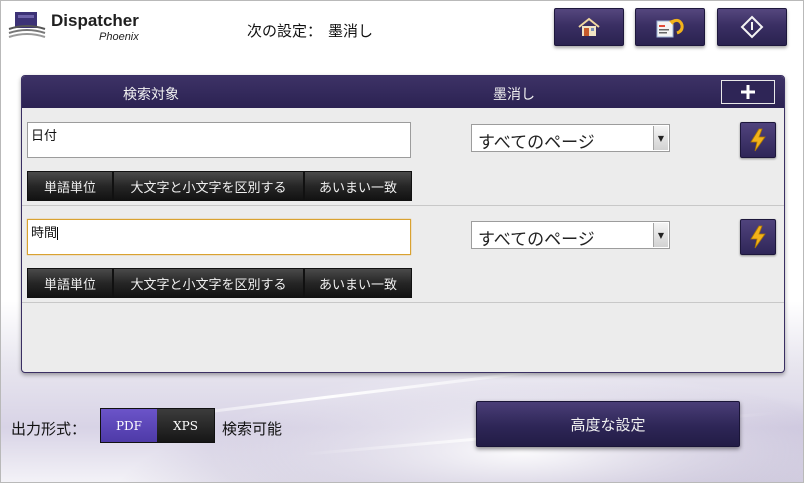 This screenshot has height=483, width=804. Describe the element at coordinates (185, 425) in the screenshot. I see `format-xps-button: XPS` at that location.